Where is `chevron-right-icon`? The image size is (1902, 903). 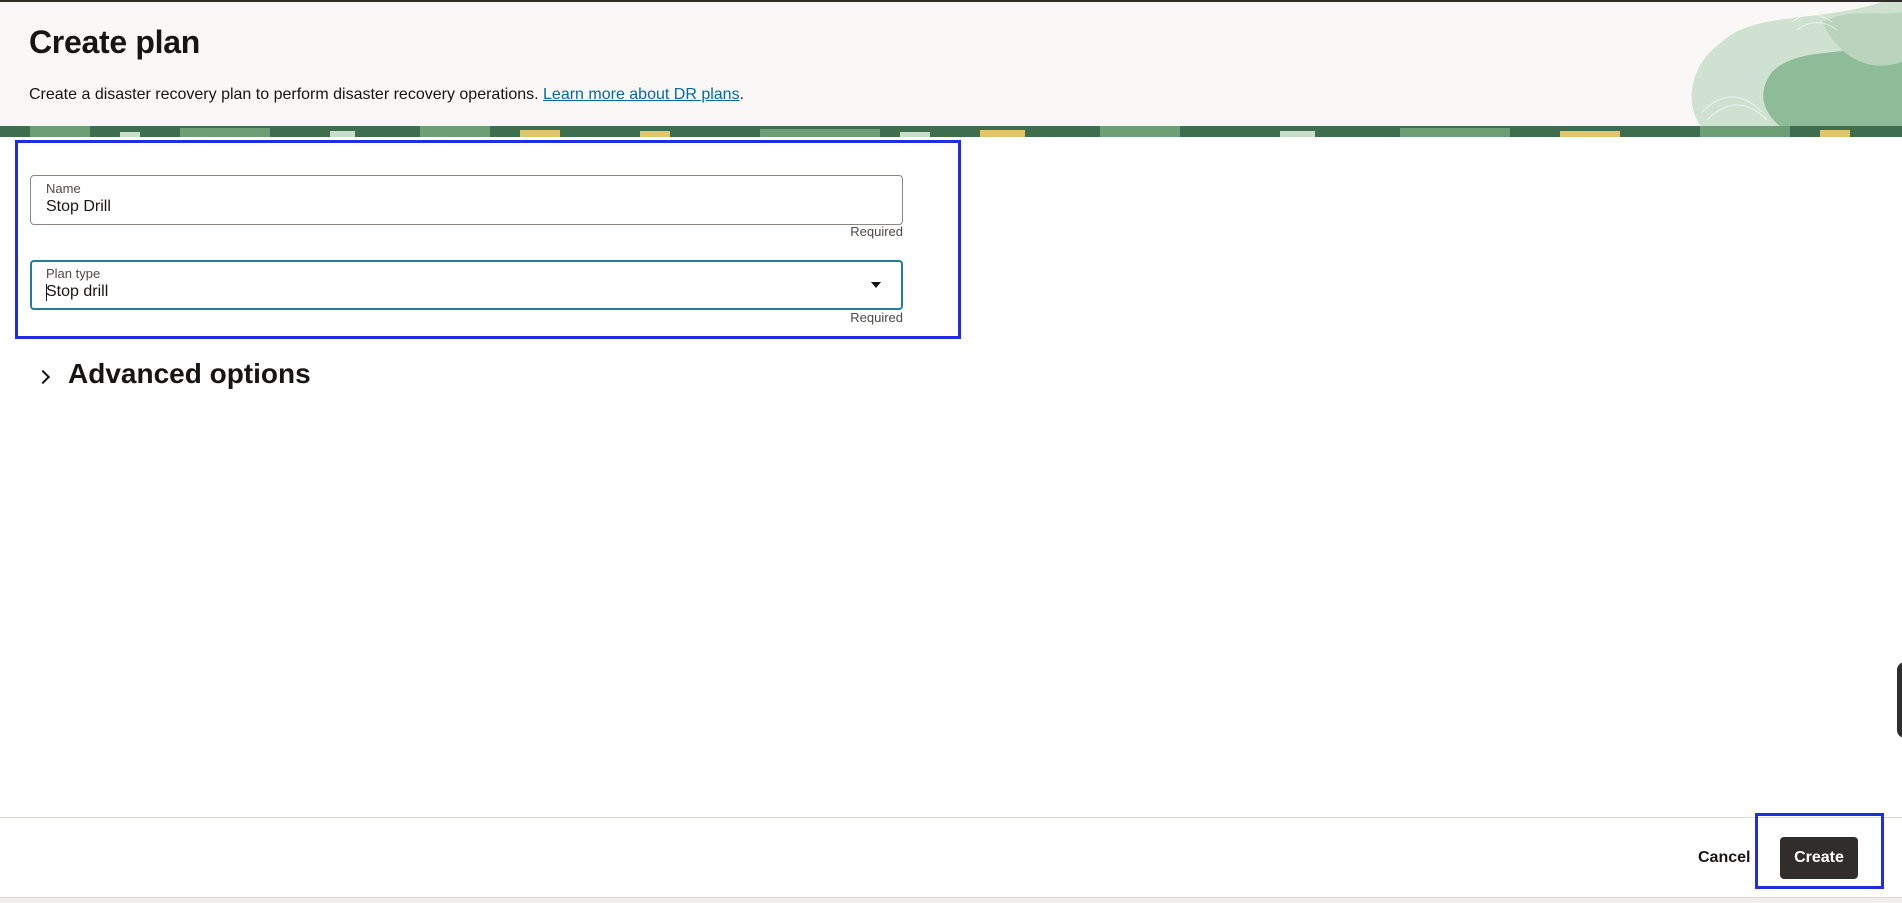 chevron-right-icon is located at coordinates (43, 377).